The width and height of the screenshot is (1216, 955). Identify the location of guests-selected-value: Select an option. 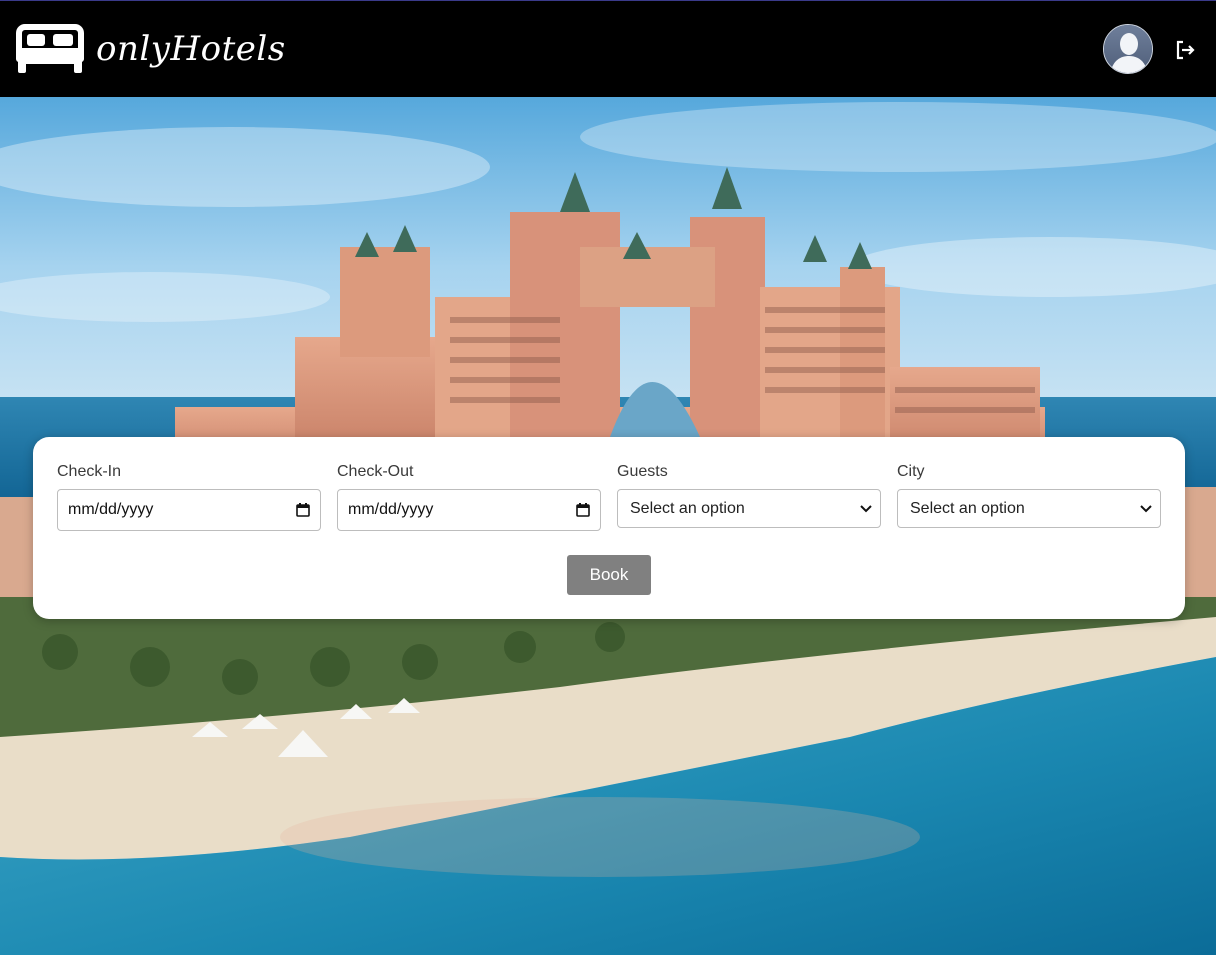
(687, 508).